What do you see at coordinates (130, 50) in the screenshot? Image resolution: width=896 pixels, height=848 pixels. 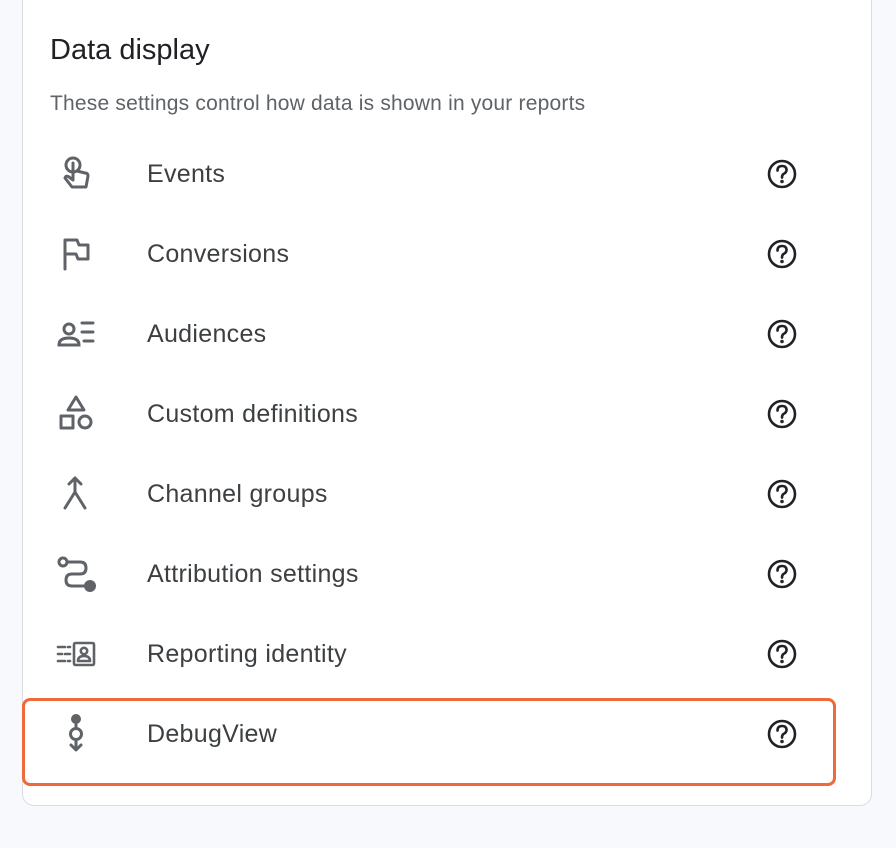 I see `section-title: Data display` at bounding box center [130, 50].